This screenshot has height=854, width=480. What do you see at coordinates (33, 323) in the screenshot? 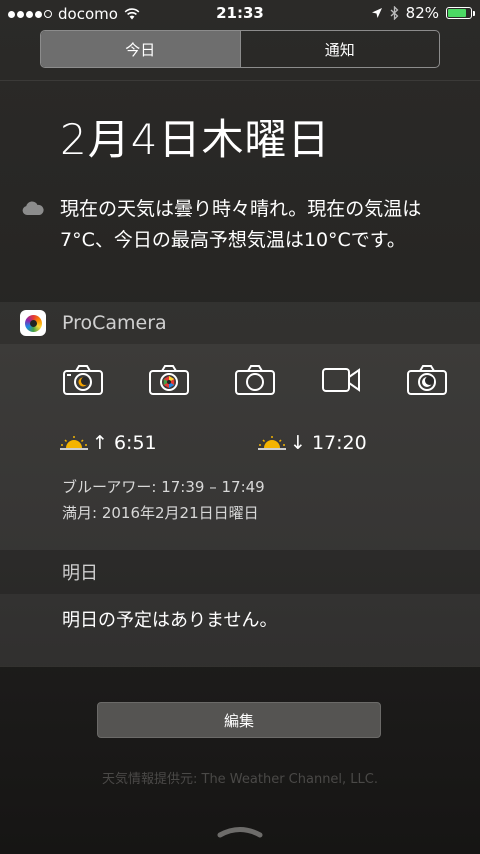
I see `procamera-app-icon` at bounding box center [33, 323].